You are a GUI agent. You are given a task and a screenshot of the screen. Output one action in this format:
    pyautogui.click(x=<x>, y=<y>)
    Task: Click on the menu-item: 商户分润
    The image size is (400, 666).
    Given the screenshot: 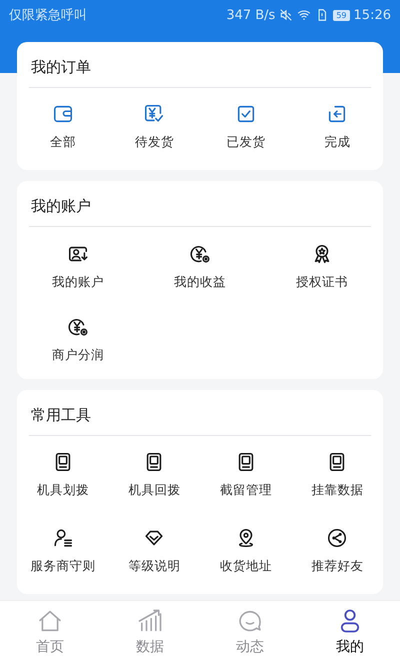 What is the action you would take?
    pyautogui.click(x=78, y=336)
    